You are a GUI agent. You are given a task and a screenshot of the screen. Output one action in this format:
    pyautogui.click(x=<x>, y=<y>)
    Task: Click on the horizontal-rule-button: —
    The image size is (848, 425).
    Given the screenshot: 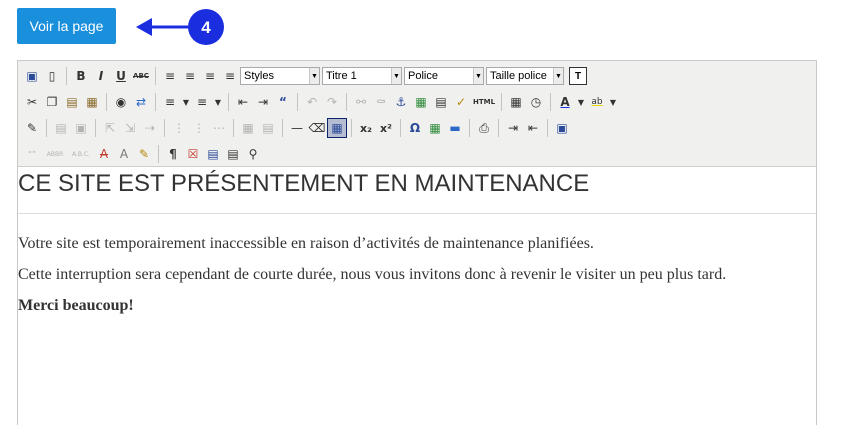 What is the action you would take?
    pyautogui.click(x=297, y=128)
    